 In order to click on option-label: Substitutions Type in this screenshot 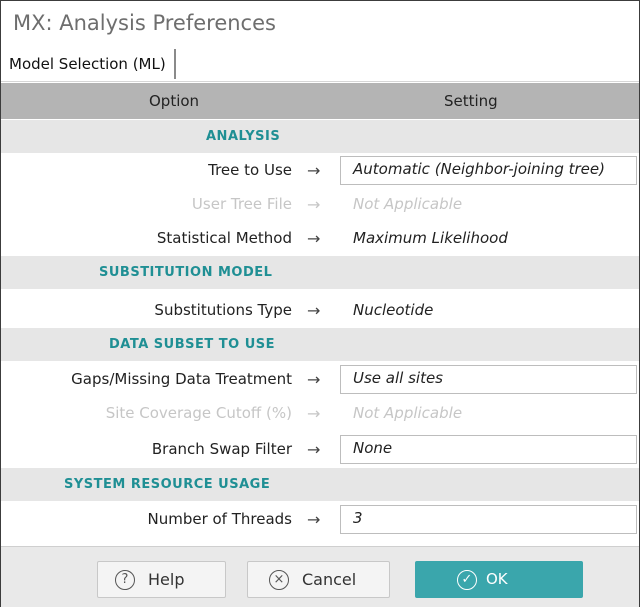, I will do `click(223, 310)`.